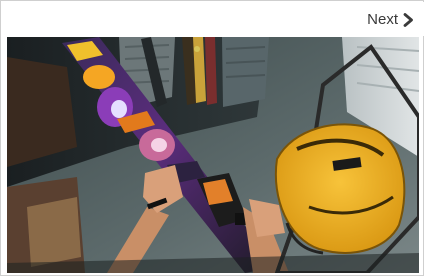 This screenshot has width=424, height=276. What do you see at coordinates (213, 19) in the screenshot?
I see `gallery-toolbar: Next` at bounding box center [213, 19].